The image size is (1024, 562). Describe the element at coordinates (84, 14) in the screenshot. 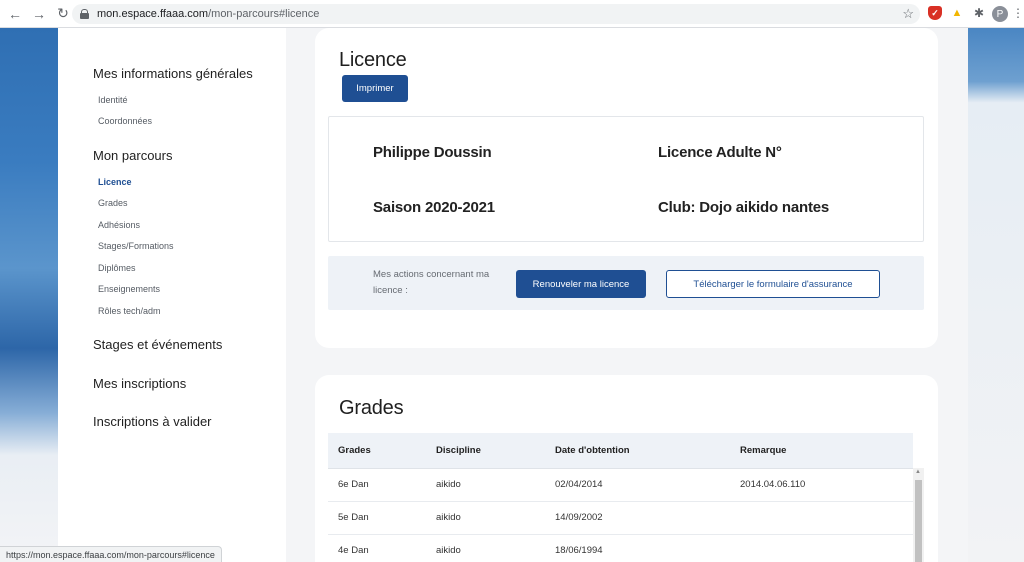

I see `lock-icon` at that location.